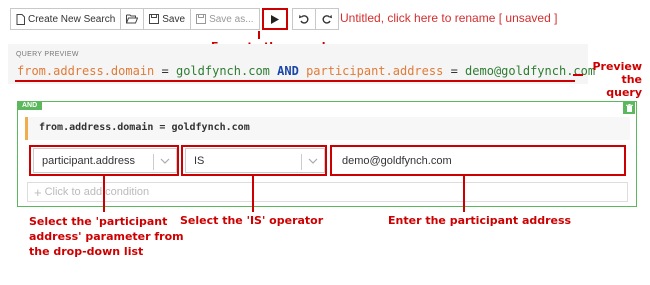  I want to click on select-parameter-annotation-line3: the drop-down list, so click(86, 251).